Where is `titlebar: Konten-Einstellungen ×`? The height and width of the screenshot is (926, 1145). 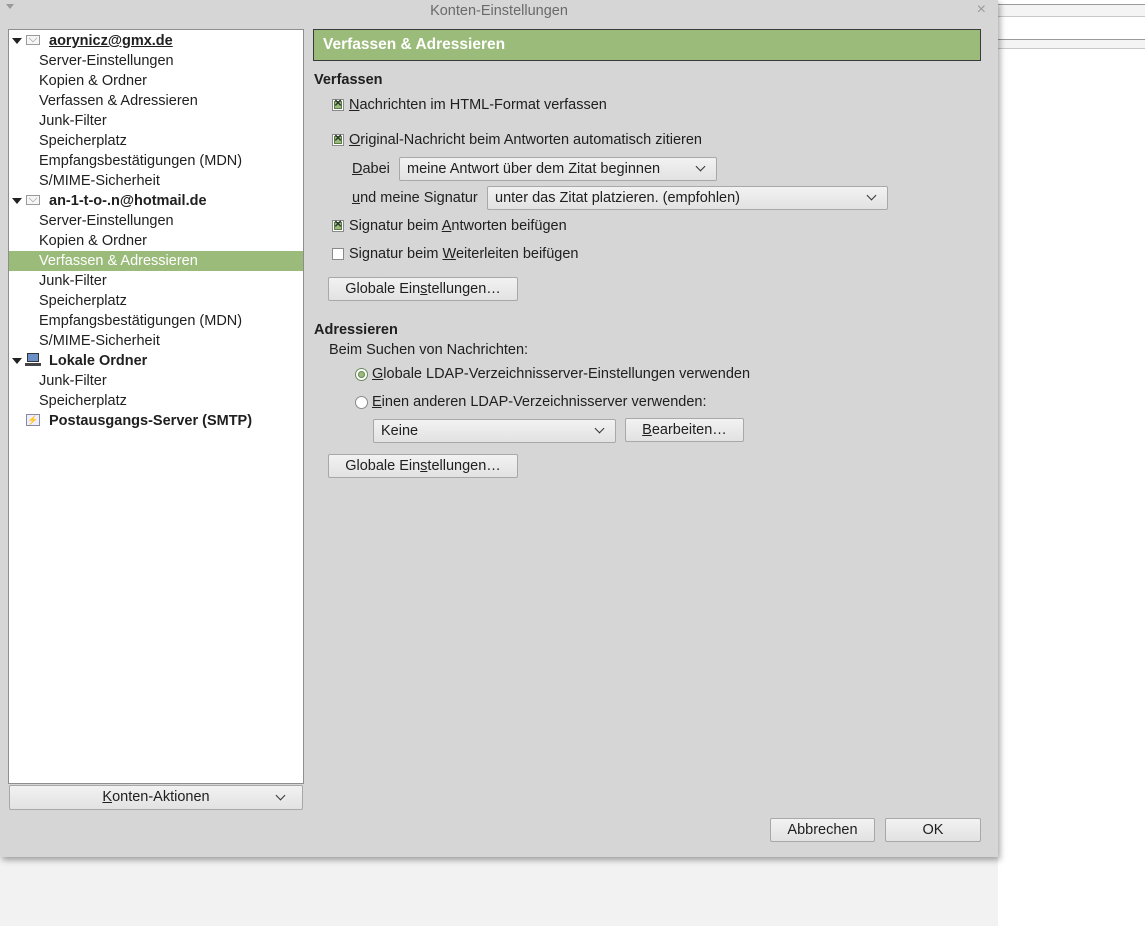
titlebar: Konten-Einstellungen × is located at coordinates (499, 11).